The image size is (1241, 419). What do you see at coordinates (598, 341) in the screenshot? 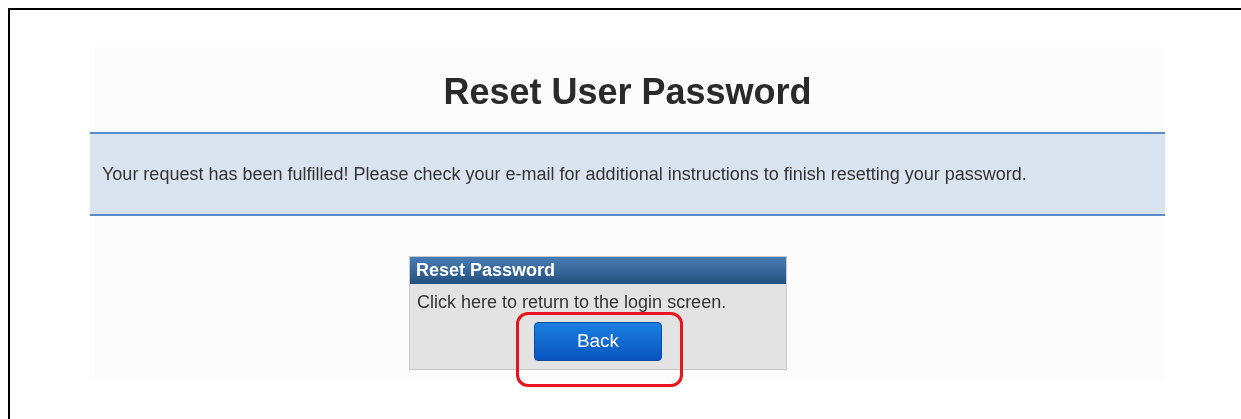
I see `back-button: Back` at bounding box center [598, 341].